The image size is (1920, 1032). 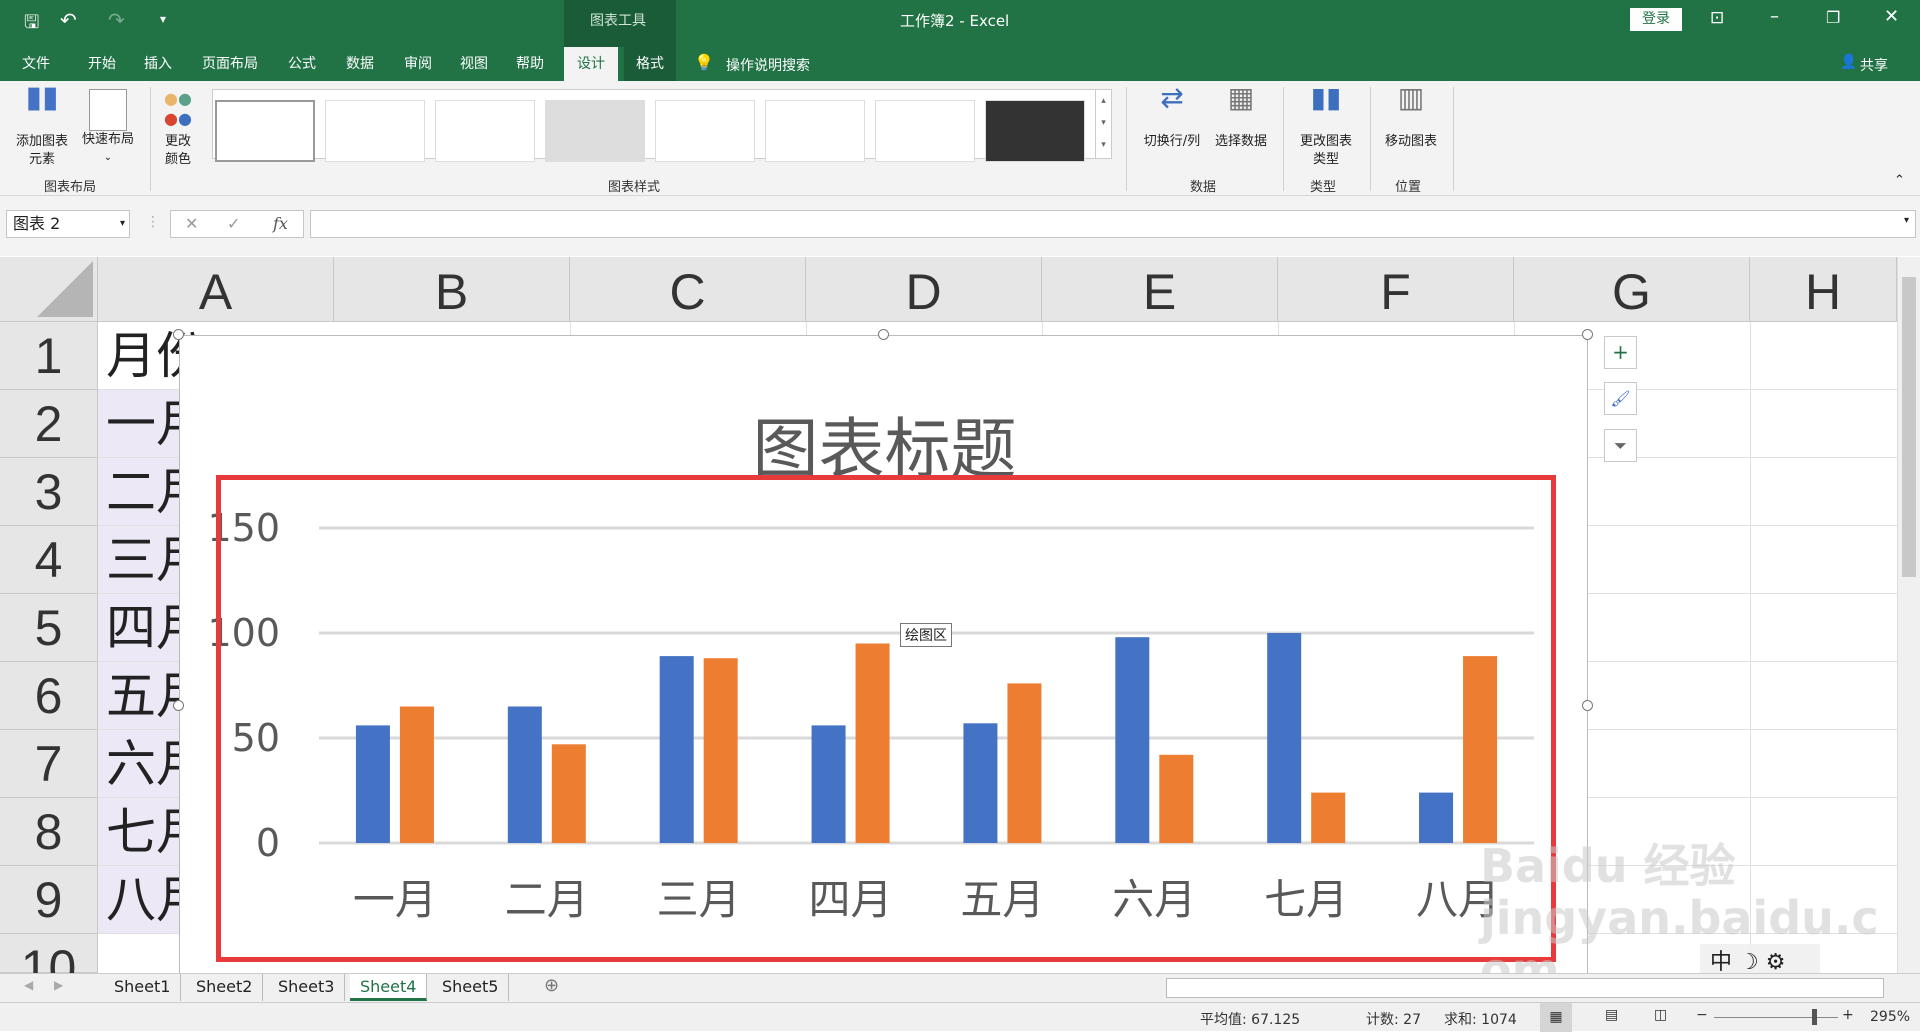 I want to click on new-sheet-button: ⊕, so click(x=551, y=985).